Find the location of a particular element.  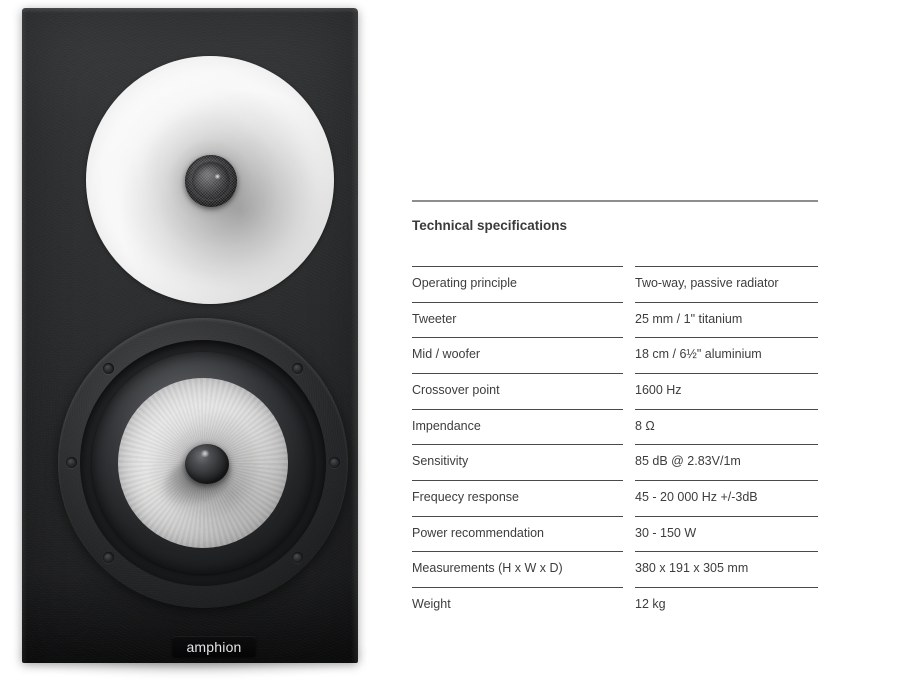

spec-value-cell: 380 x 191 x 305 mm is located at coordinates (726, 569).